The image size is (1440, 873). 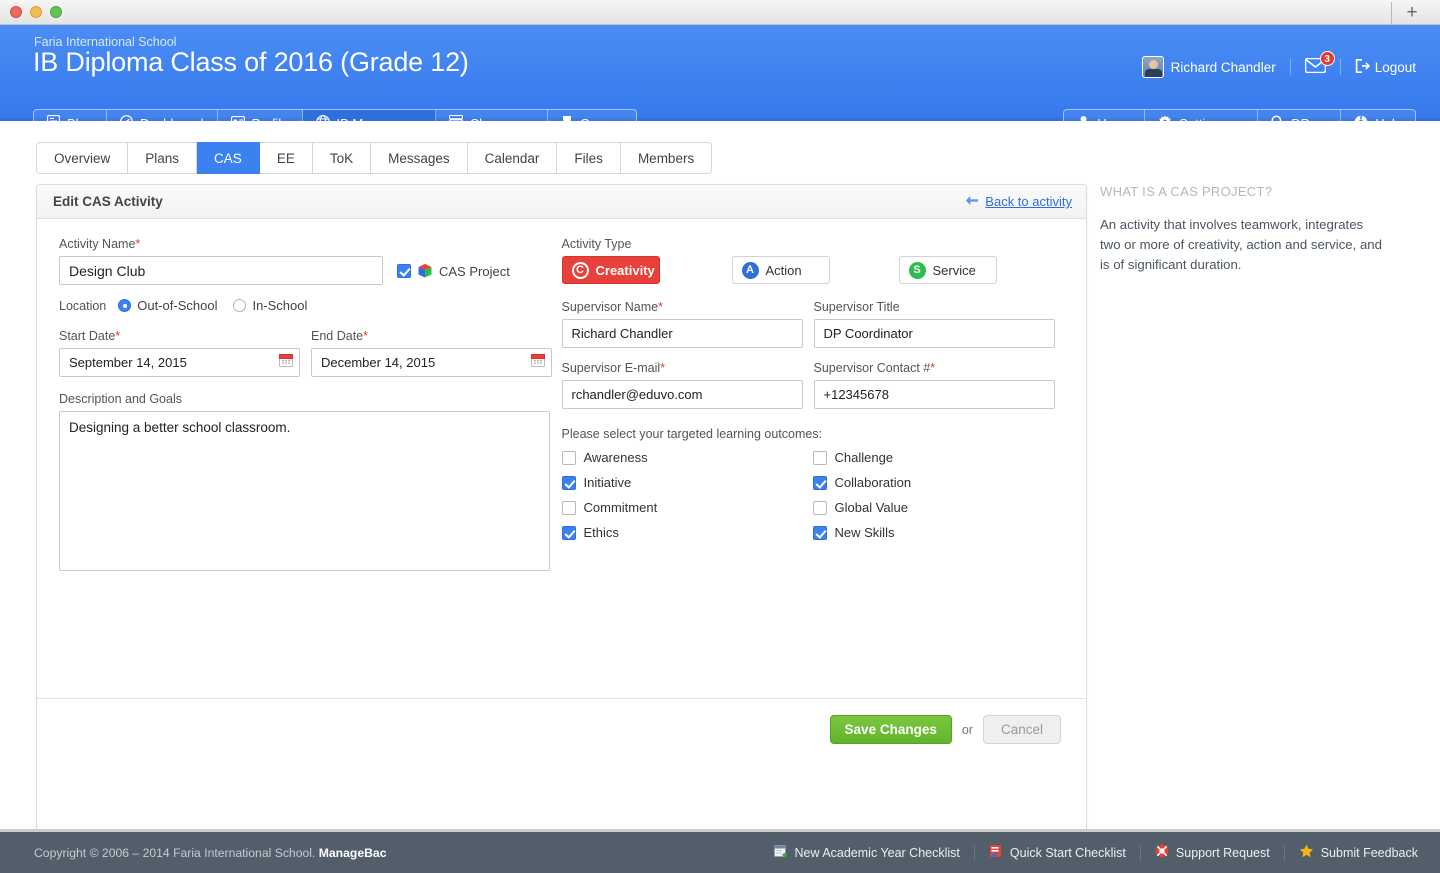 I want to click on location-radio-out-of-school, so click(x=125, y=305).